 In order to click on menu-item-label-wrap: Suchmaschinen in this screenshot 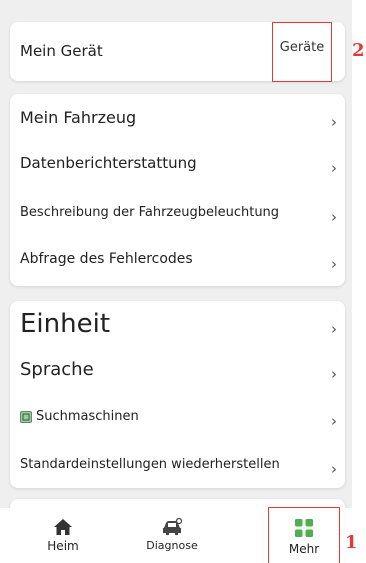, I will do `click(79, 416)`.